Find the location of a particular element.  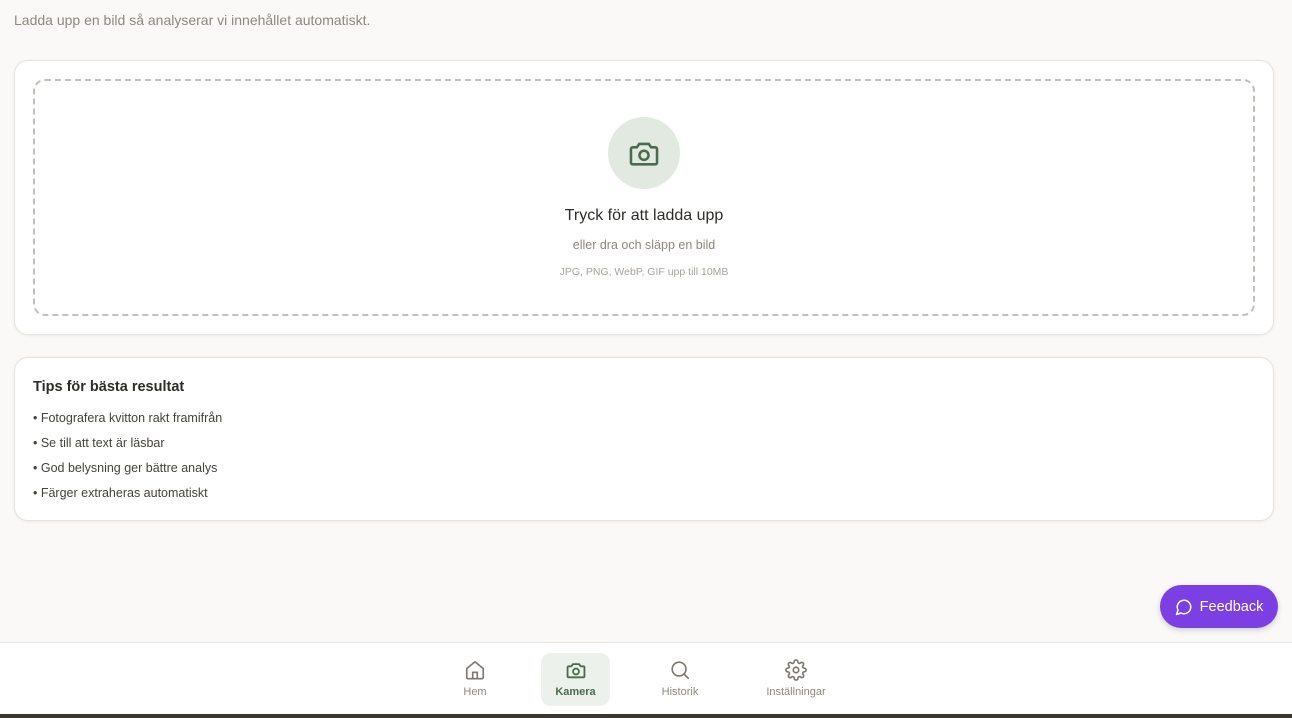

nav-label-historik: Historik is located at coordinates (680, 692).